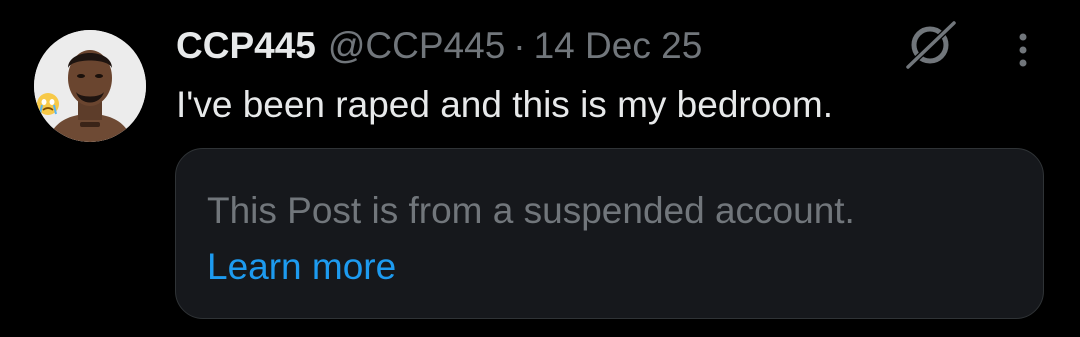 The width and height of the screenshot is (1080, 337). I want to click on suspended-notice-text: This Post is from a suspended account., so click(531, 210).